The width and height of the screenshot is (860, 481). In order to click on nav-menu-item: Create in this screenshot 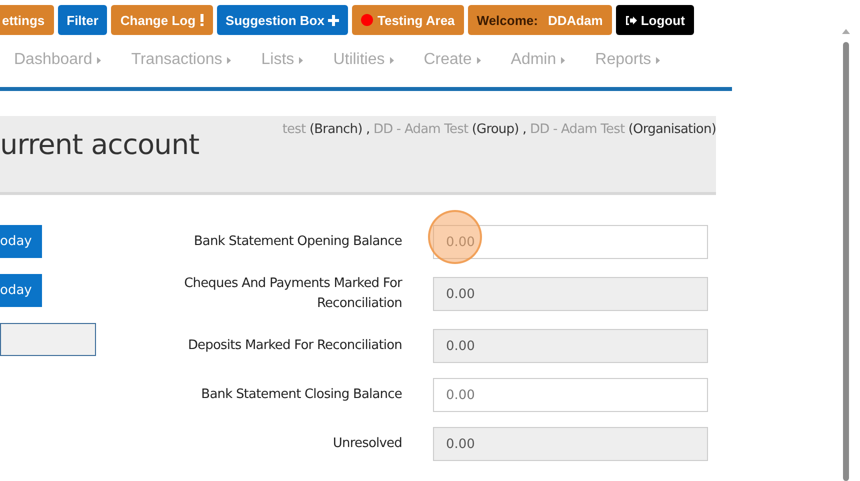, I will do `click(452, 60)`.